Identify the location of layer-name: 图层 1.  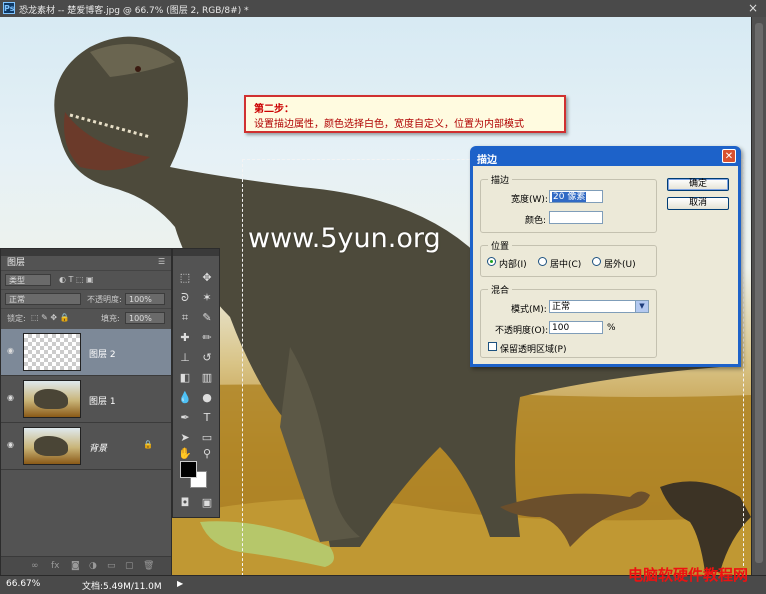
(102, 402).